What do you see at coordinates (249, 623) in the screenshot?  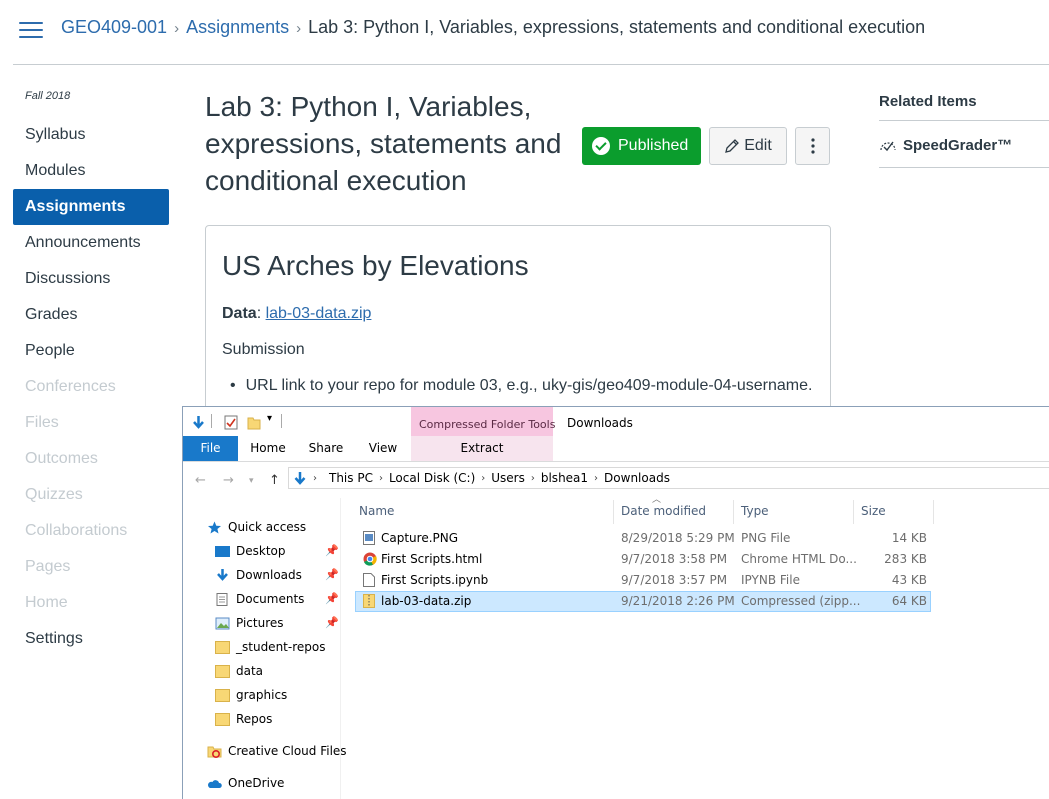 I see `nav-pictures: Pictures` at bounding box center [249, 623].